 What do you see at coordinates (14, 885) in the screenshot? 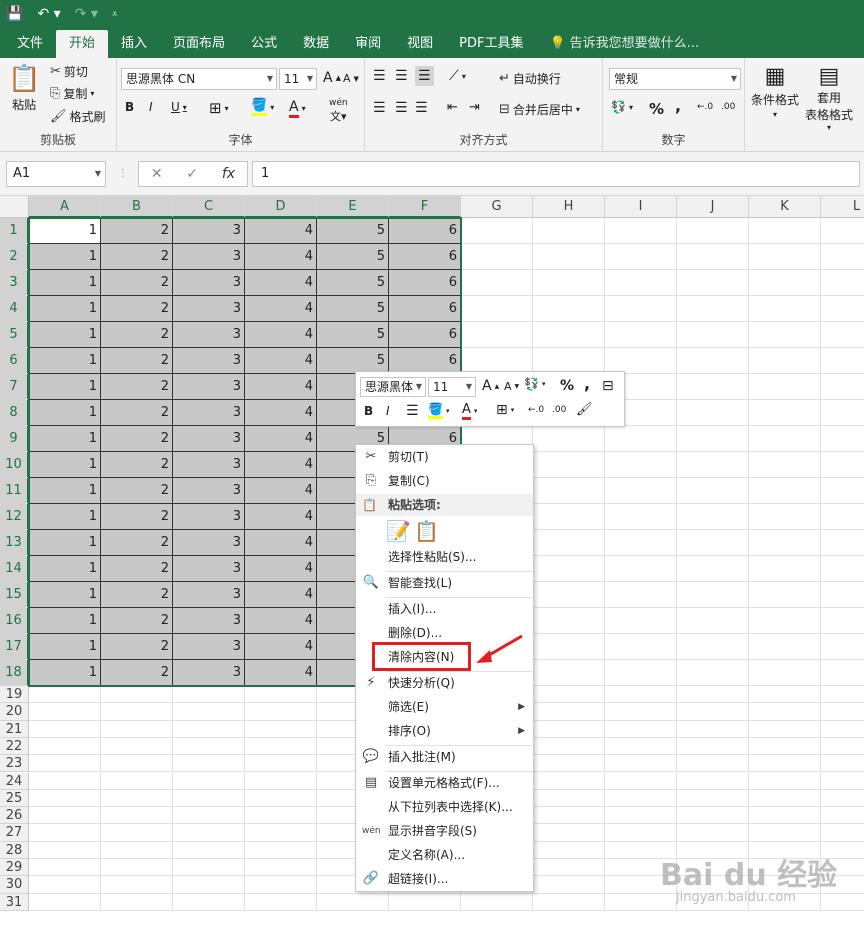
I see `row-header-30: 30` at bounding box center [14, 885].